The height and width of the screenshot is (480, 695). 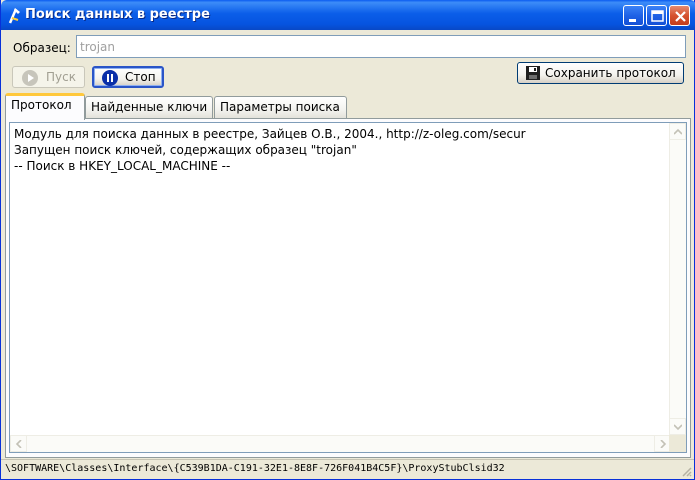 What do you see at coordinates (632, 20) in the screenshot?
I see `minimize-icon` at bounding box center [632, 20].